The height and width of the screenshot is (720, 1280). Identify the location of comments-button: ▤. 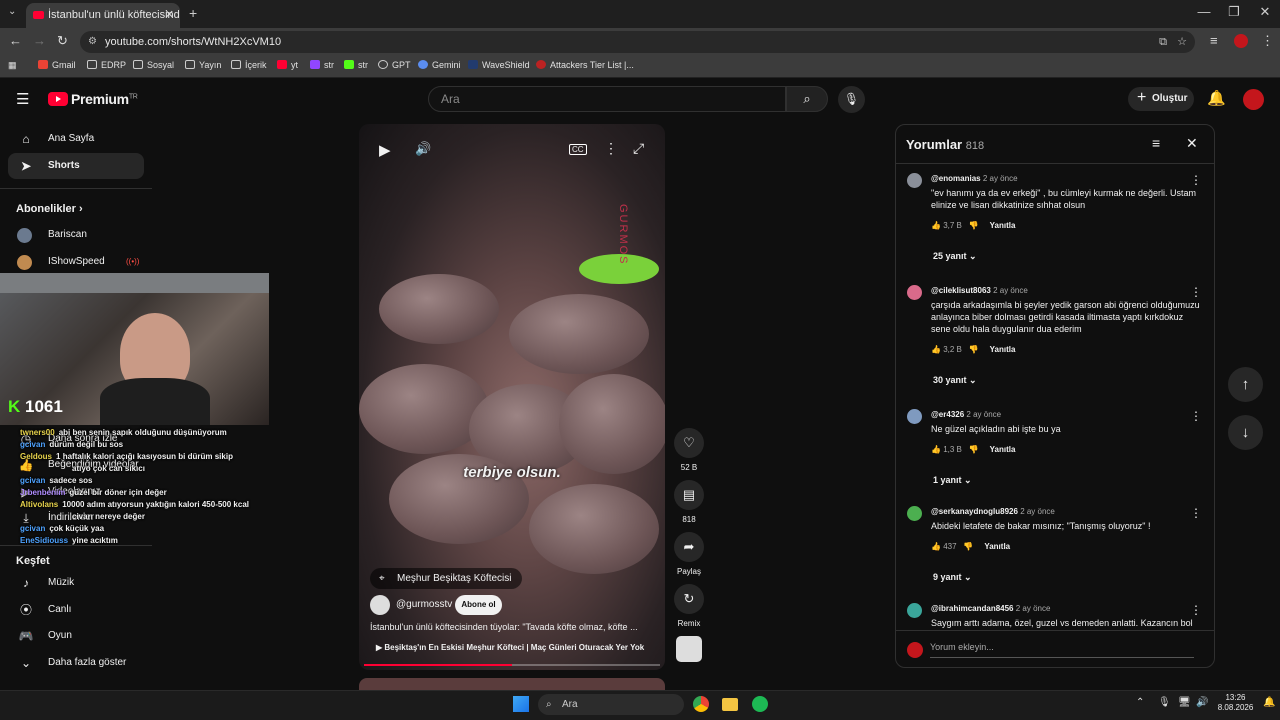
(689, 495).